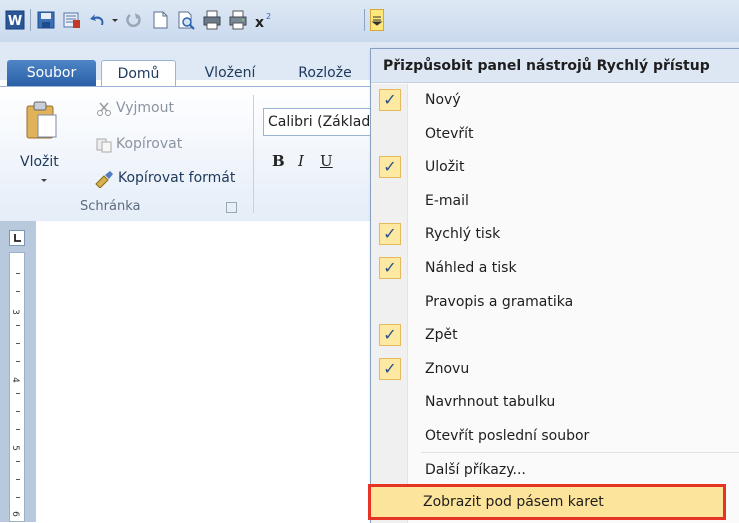 The width and height of the screenshot is (739, 523). I want to click on menu-item: ✓ Rychlý tisk, so click(555, 234).